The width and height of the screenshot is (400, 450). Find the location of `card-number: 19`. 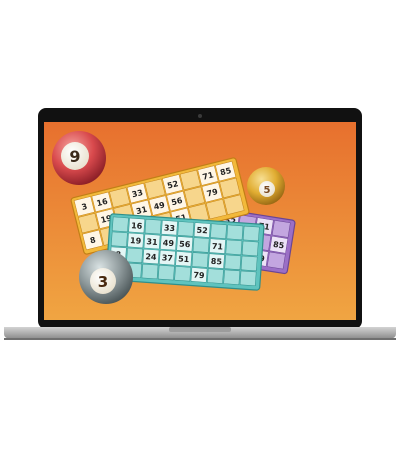

card-number: 19 is located at coordinates (136, 241).